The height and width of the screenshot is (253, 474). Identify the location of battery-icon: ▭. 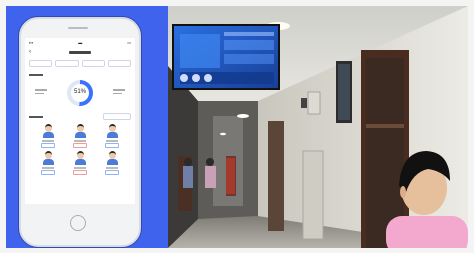
(129, 42).